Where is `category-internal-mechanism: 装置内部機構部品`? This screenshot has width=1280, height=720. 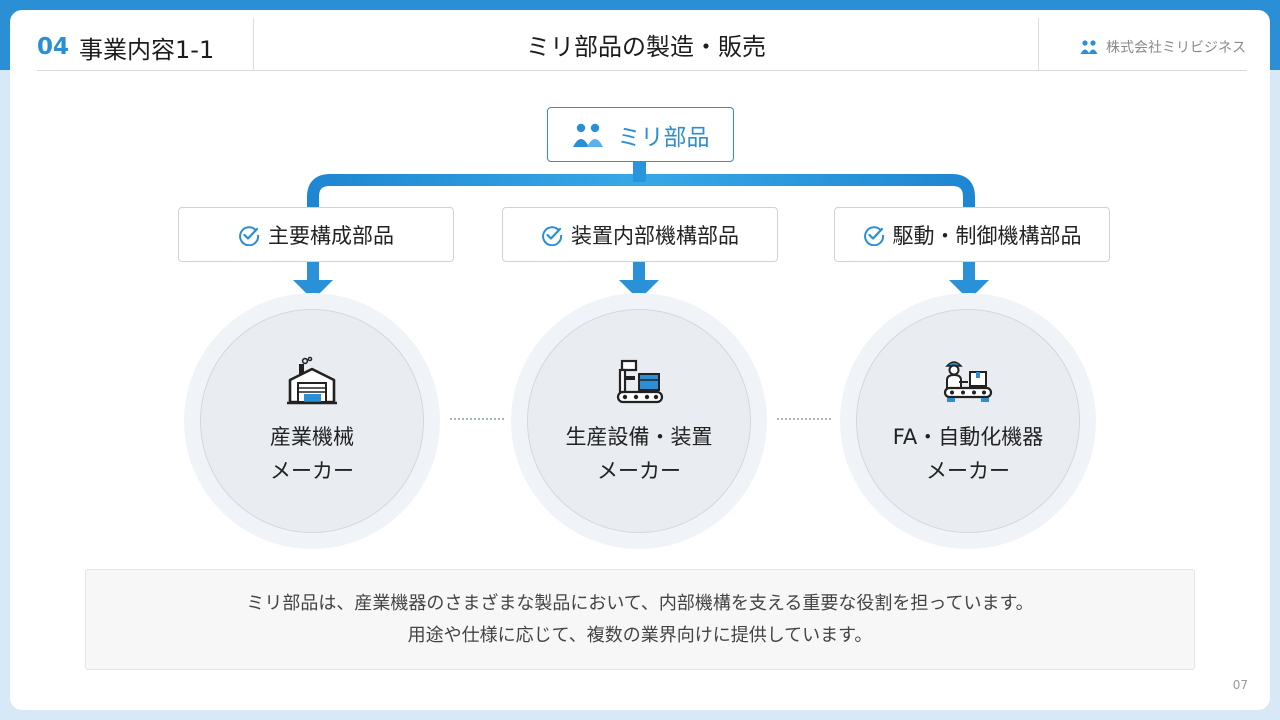
category-internal-mechanism: 装置内部機構部品 is located at coordinates (640, 234).